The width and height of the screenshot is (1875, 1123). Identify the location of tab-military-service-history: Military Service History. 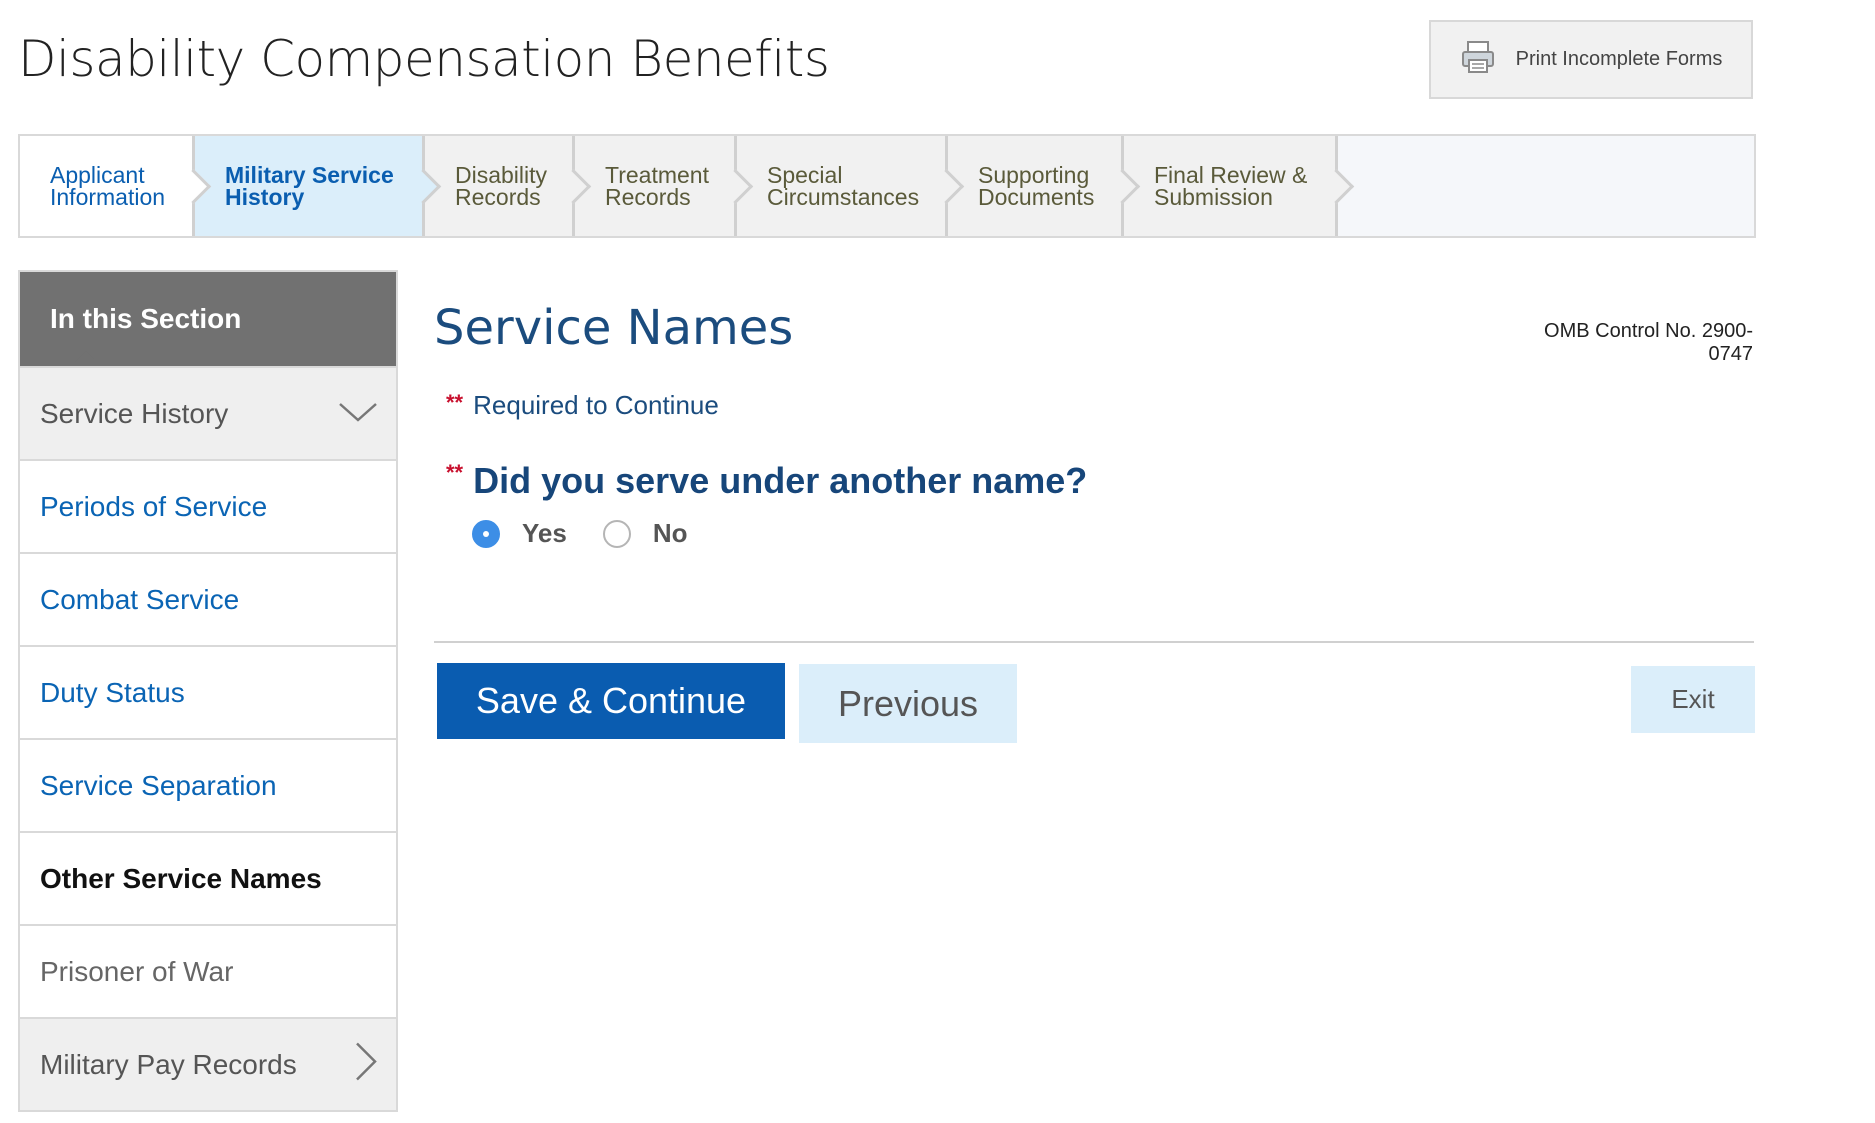
(310, 186).